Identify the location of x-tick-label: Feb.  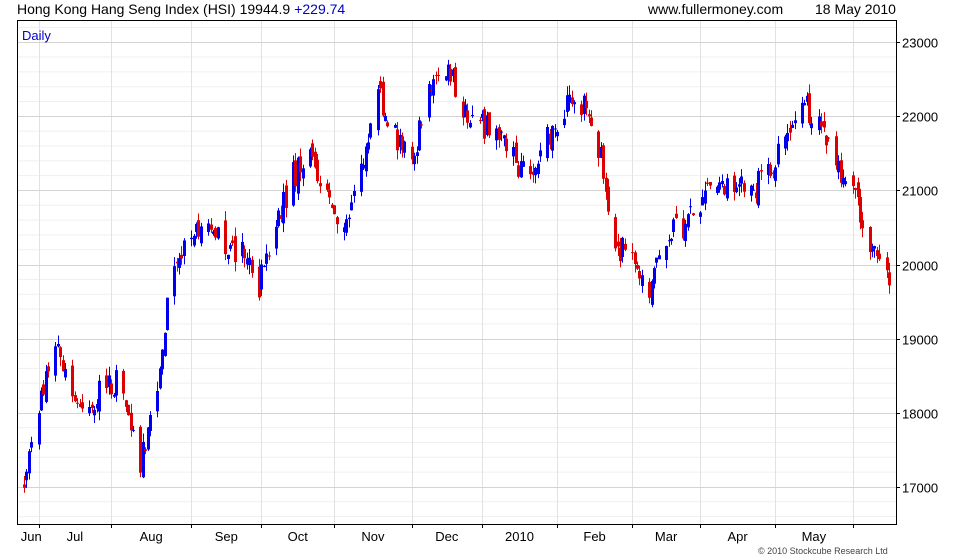
(594, 536).